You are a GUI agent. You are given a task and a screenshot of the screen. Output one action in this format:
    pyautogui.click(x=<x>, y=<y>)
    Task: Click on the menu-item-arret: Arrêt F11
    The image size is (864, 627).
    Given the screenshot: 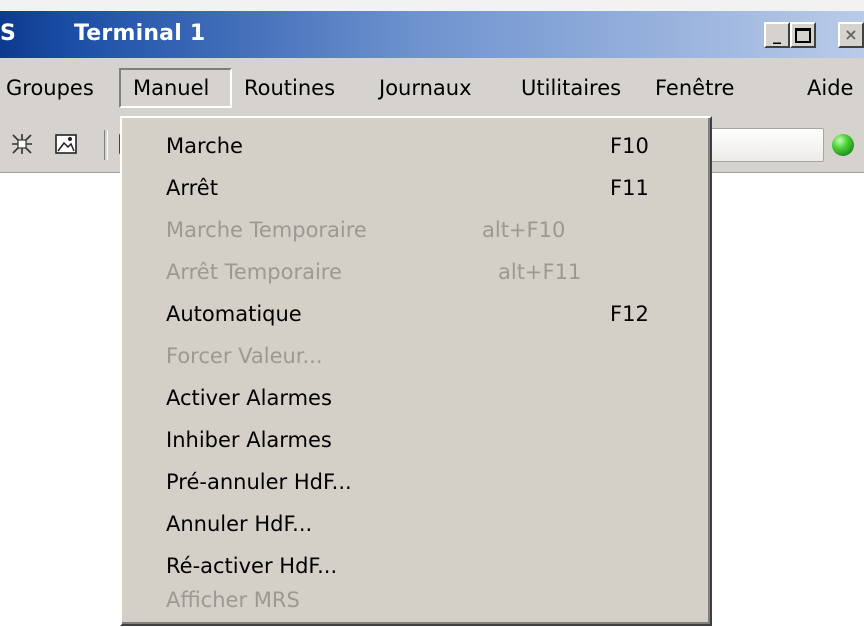 What is the action you would take?
    pyautogui.click(x=415, y=188)
    